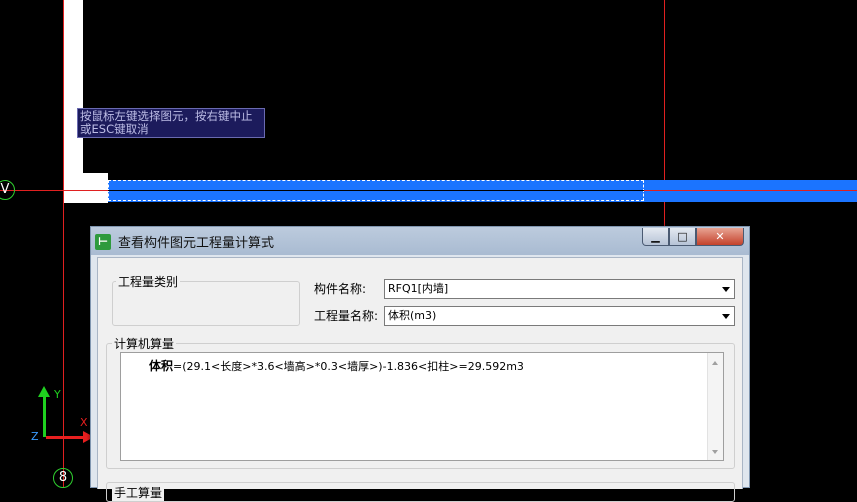 The width and height of the screenshot is (857, 502). What do you see at coordinates (144, 343) in the screenshot?
I see `computed-quantity-label: 计算机算量` at bounding box center [144, 343].